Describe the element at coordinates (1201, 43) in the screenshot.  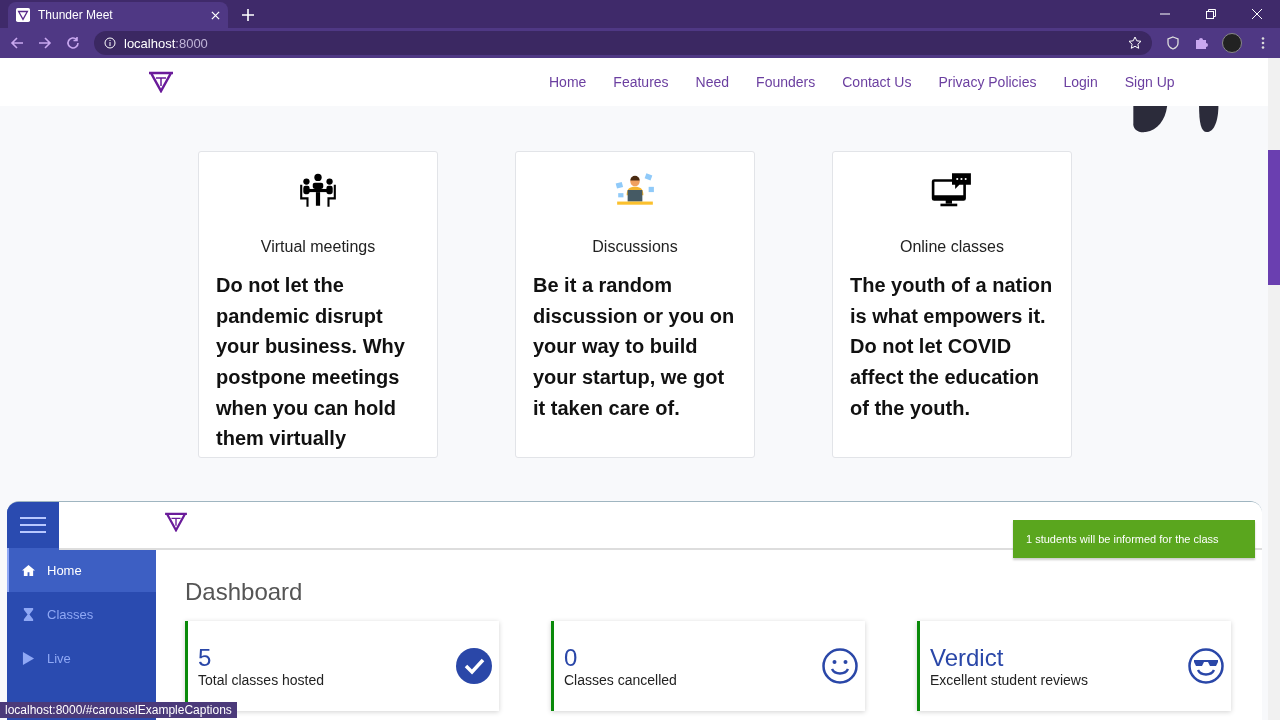
I see `puzzle-icon` at that location.